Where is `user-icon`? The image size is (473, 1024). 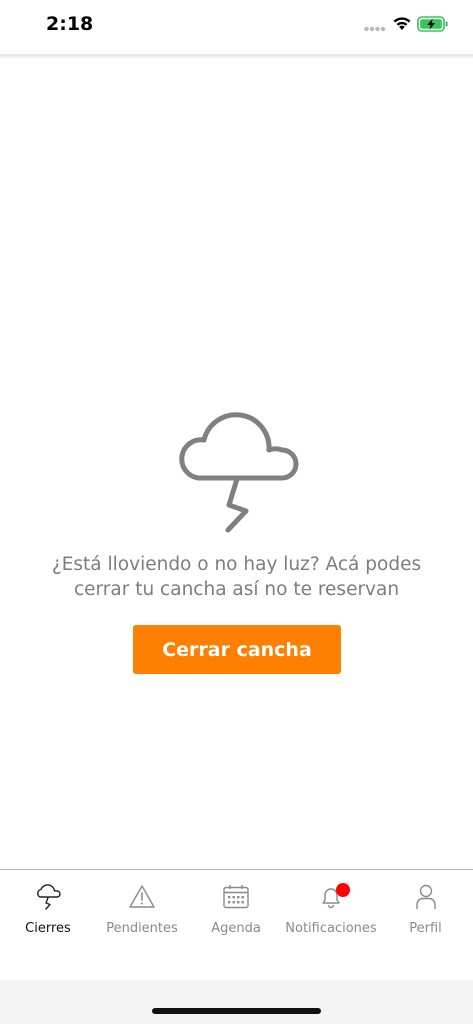
user-icon is located at coordinates (425, 896).